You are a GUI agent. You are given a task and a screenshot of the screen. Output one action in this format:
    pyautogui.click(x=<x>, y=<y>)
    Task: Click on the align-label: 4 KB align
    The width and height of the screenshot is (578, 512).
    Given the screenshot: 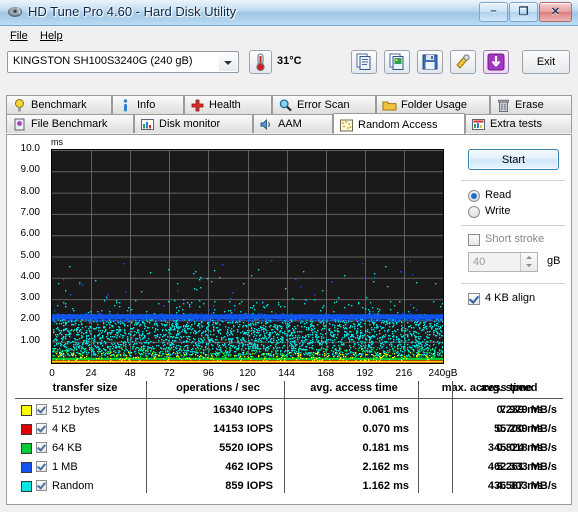 What is the action you would take?
    pyautogui.click(x=510, y=298)
    